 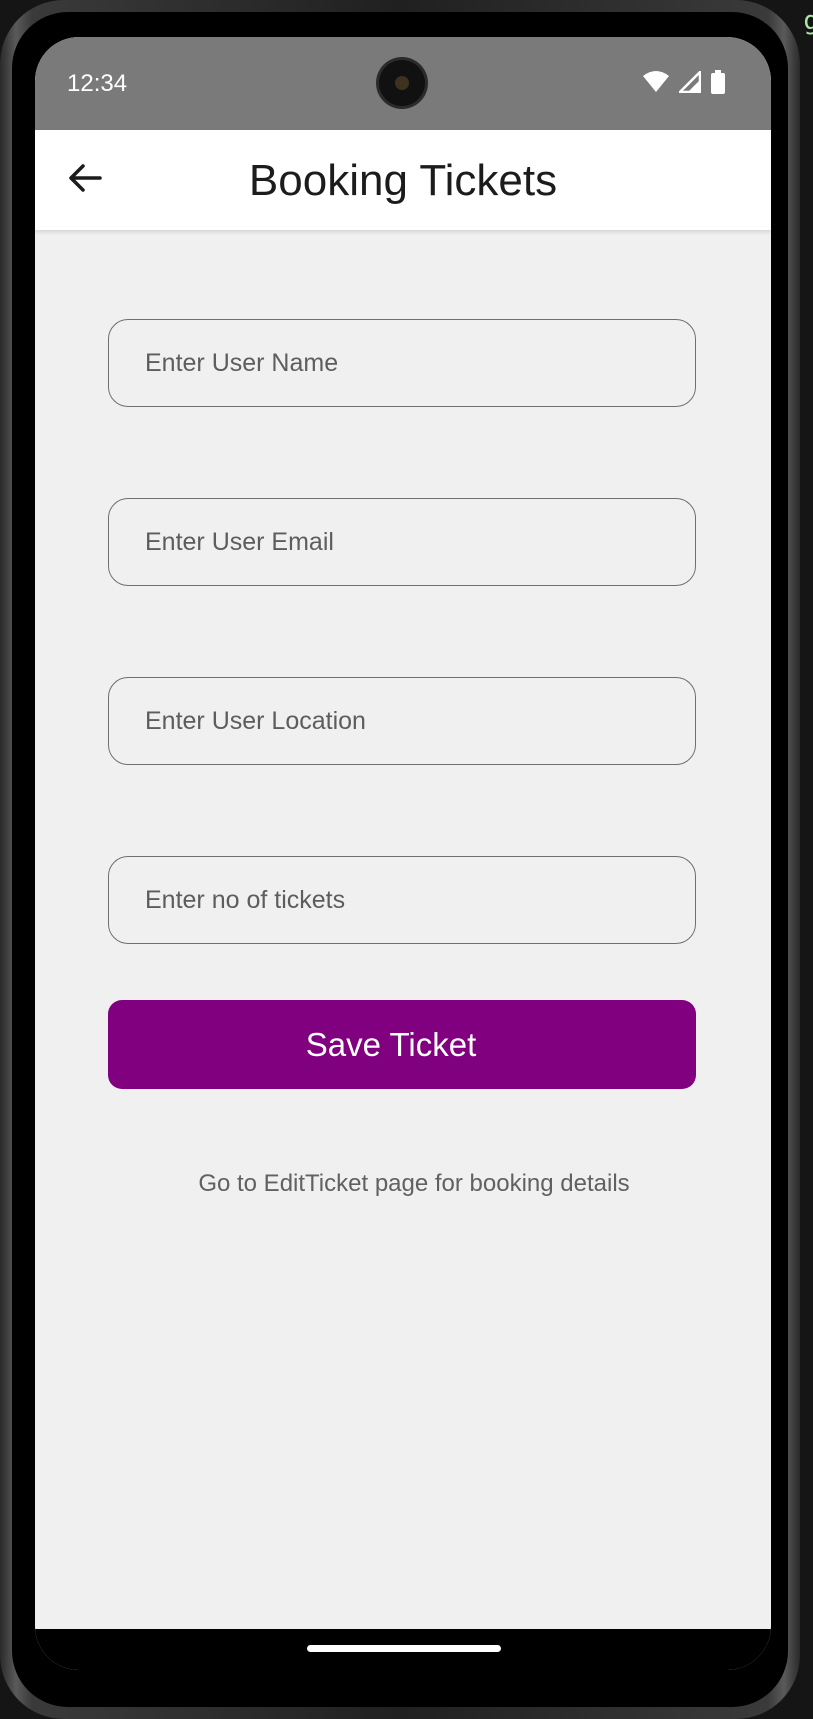 I want to click on user-location-field, so click(x=402, y=721).